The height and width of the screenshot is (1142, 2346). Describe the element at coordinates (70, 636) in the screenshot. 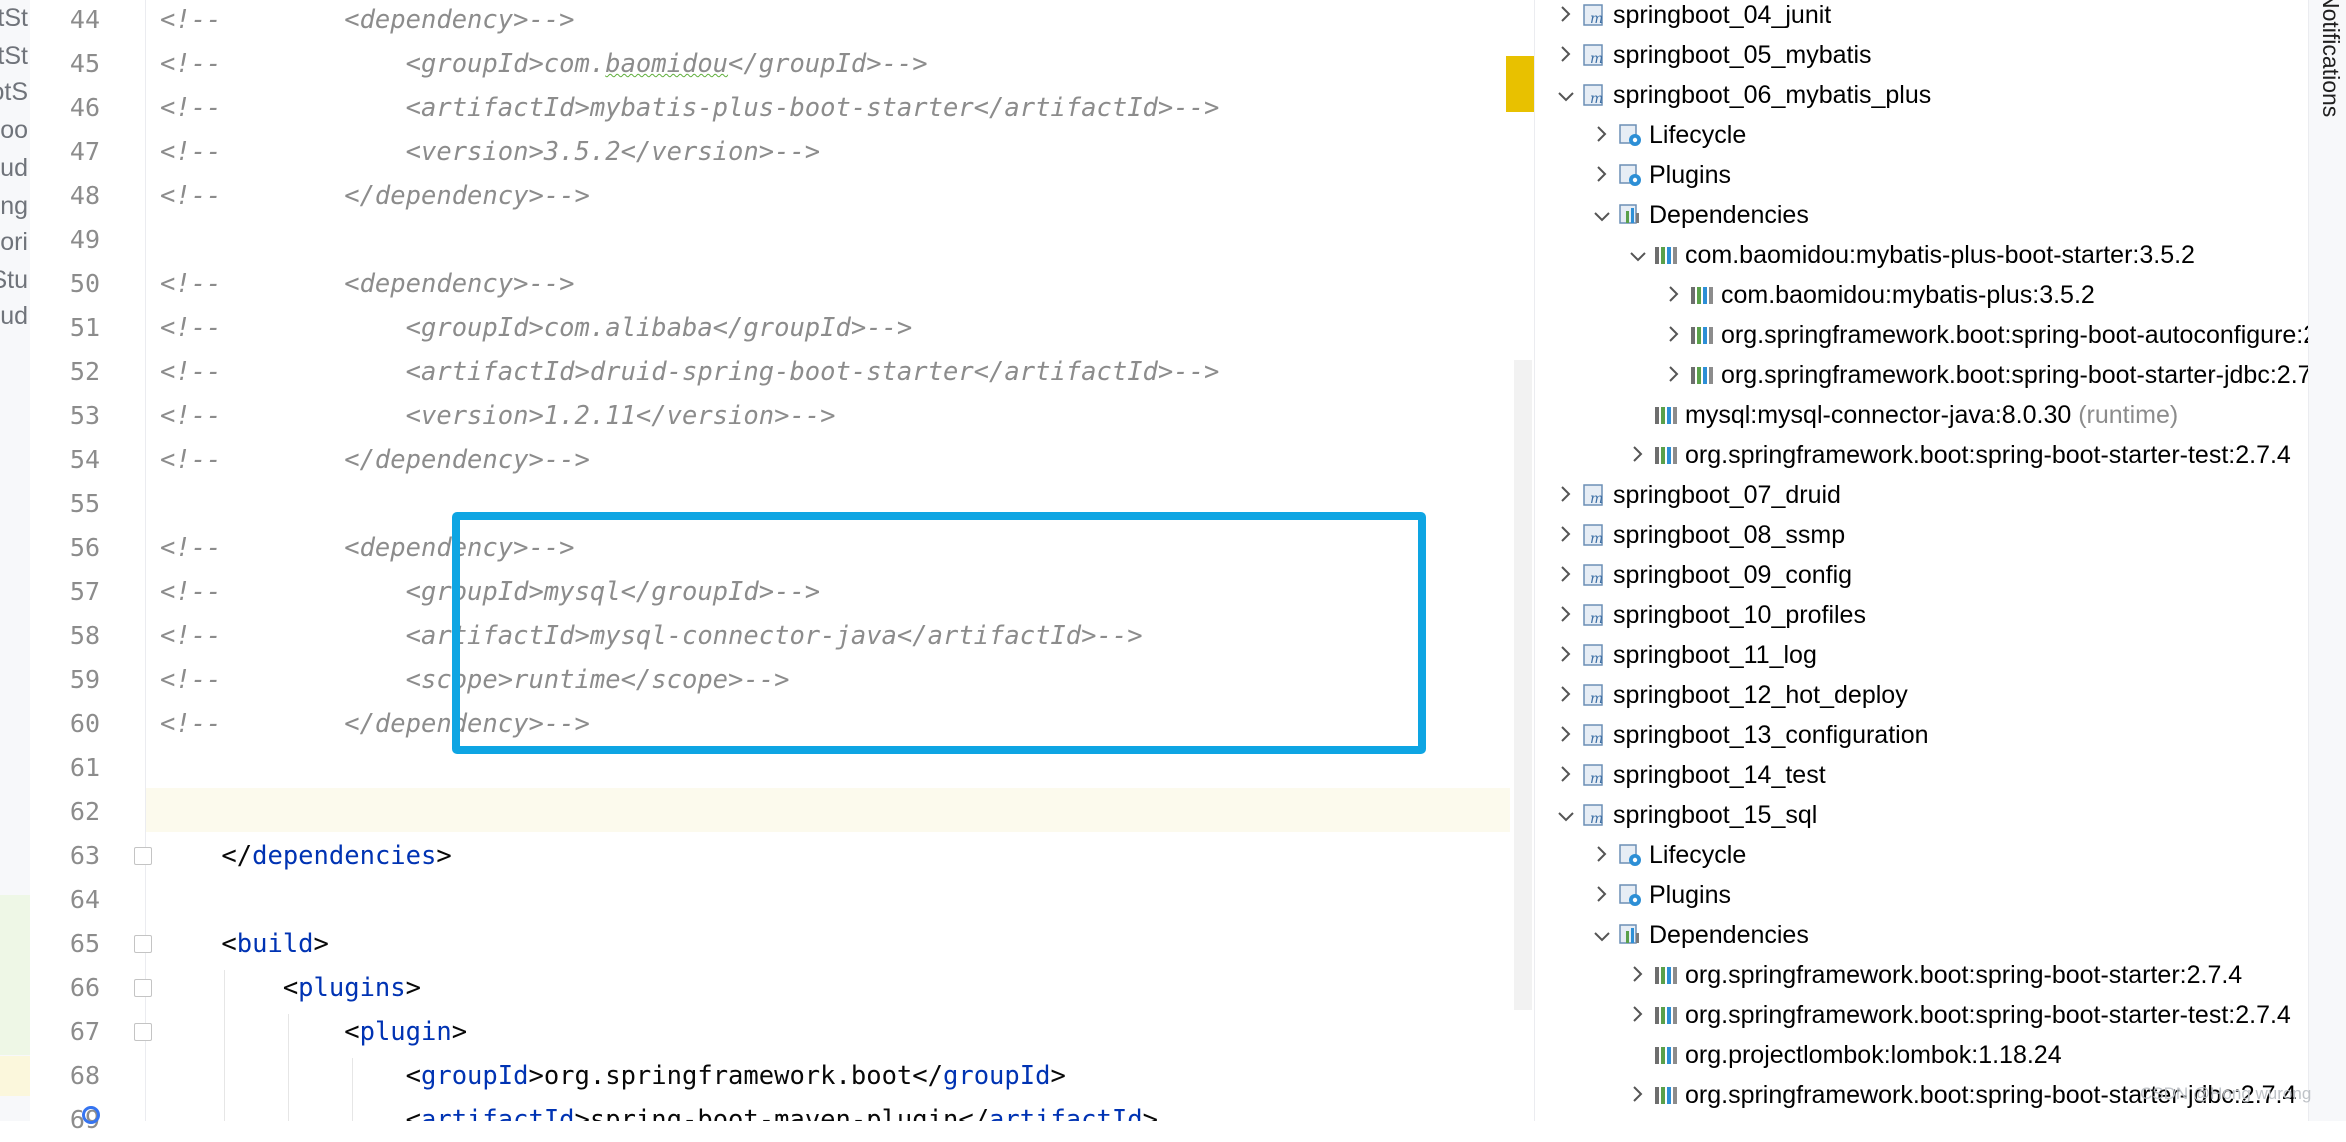

I see `line-number: 58` at that location.